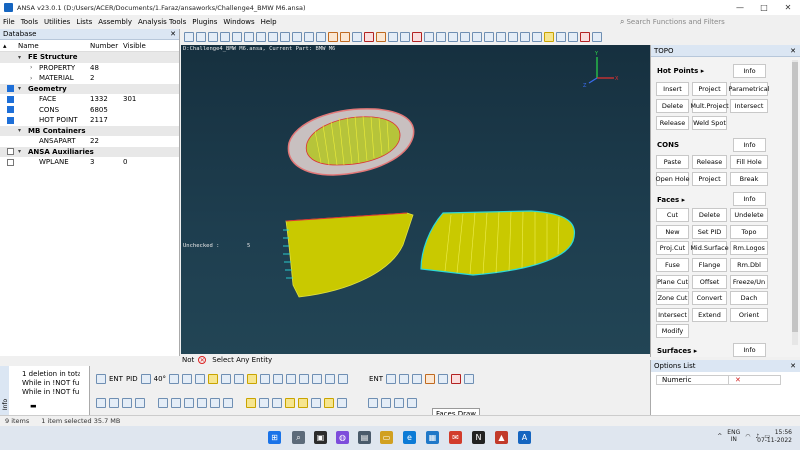  Describe the element at coordinates (677, 351) in the screenshot. I see `section-surfaces: Surfaces ▸` at that location.